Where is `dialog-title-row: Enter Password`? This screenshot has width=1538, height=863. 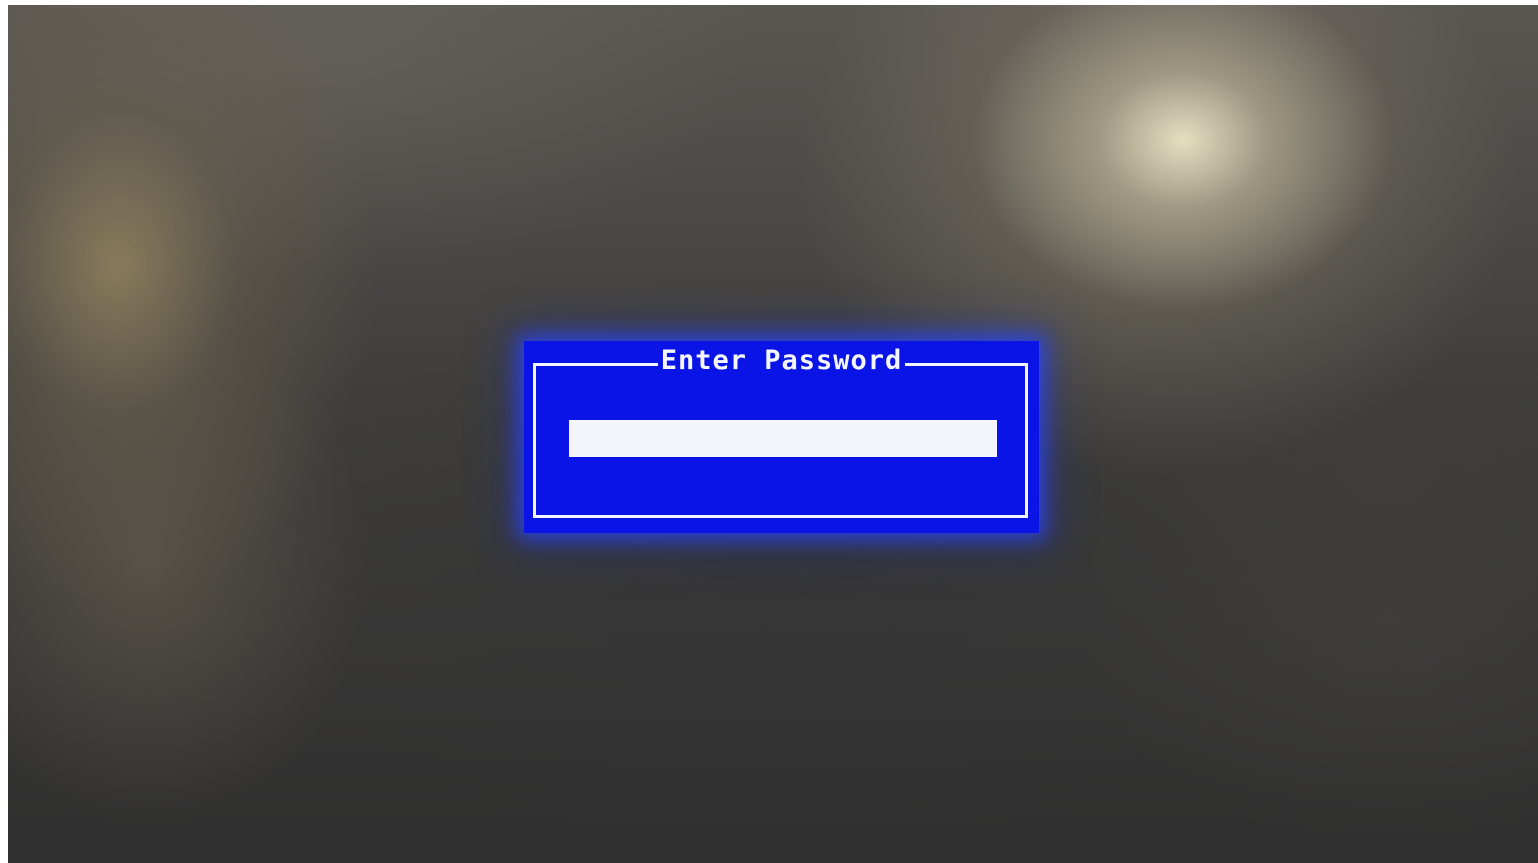
dialog-title-row: Enter Password is located at coordinates (781, 361).